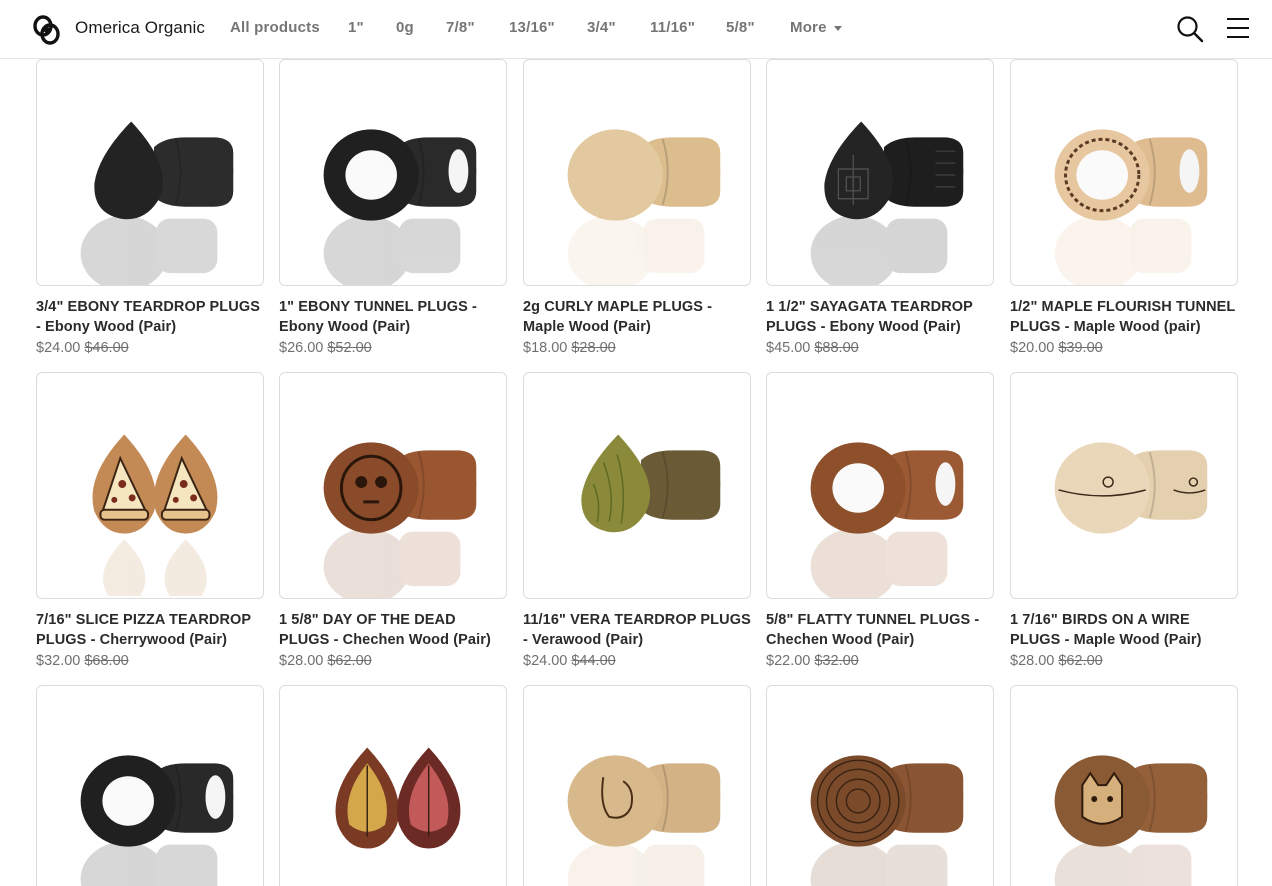 The height and width of the screenshot is (886, 1272). What do you see at coordinates (1238, 28) in the screenshot?
I see `hamburger-menu-icon` at bounding box center [1238, 28].